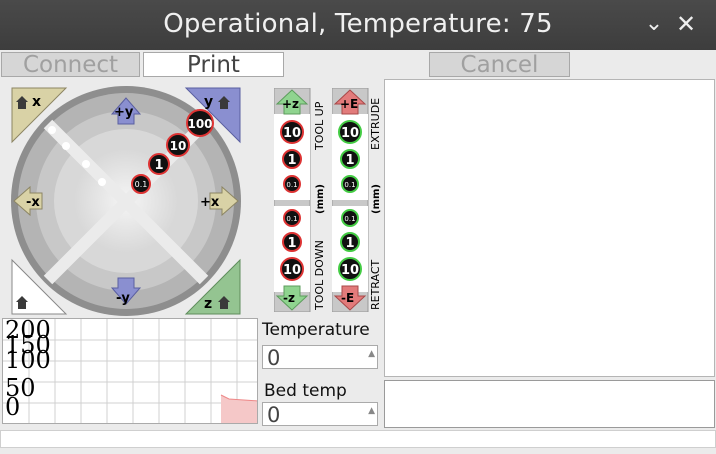 This screenshot has height=454, width=716. Describe the element at coordinates (499, 64) in the screenshot. I see `cancel-button: Cancel` at that location.